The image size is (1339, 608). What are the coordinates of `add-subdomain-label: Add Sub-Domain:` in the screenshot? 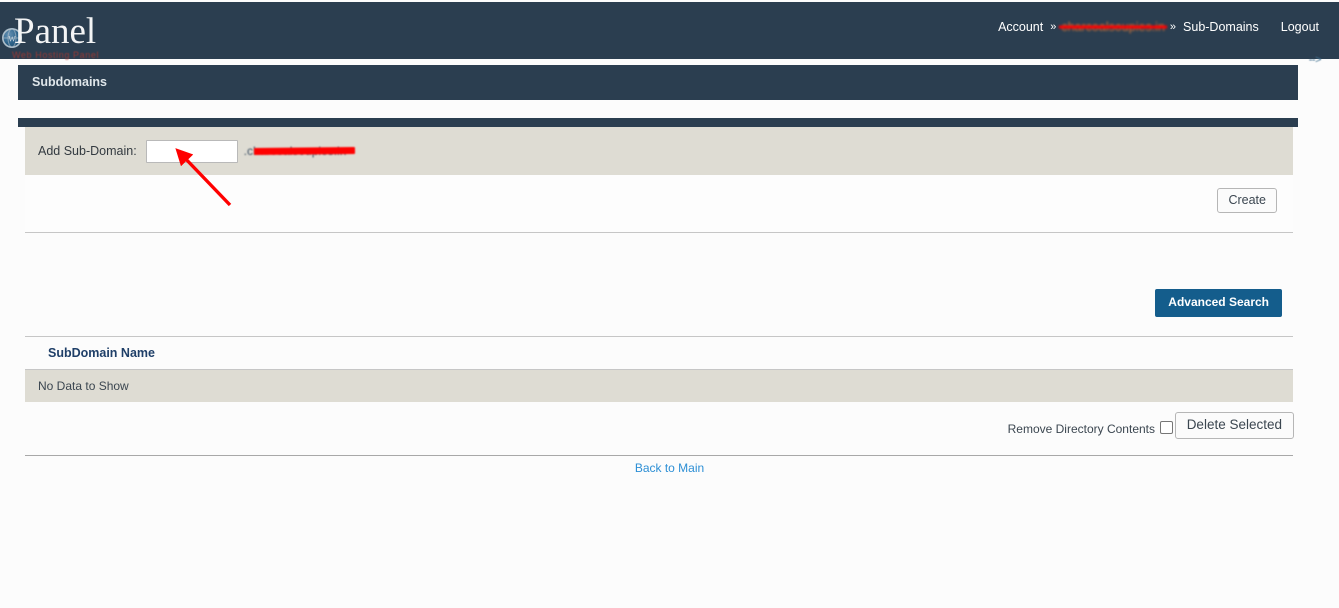 It's located at (87, 151).